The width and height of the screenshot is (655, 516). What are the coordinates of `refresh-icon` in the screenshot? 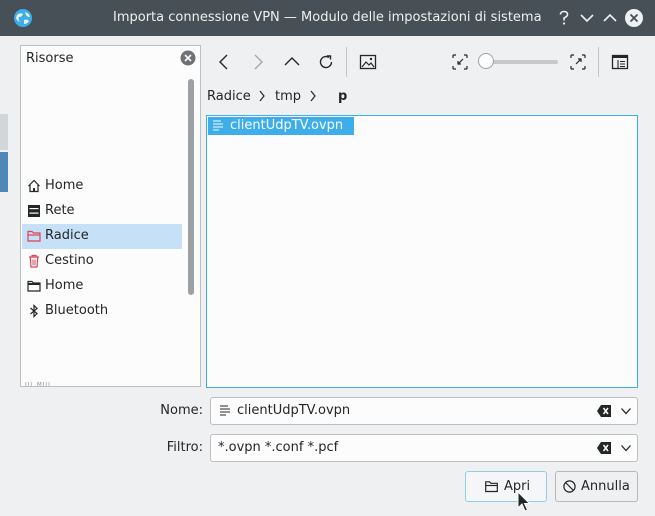 It's located at (326, 62).